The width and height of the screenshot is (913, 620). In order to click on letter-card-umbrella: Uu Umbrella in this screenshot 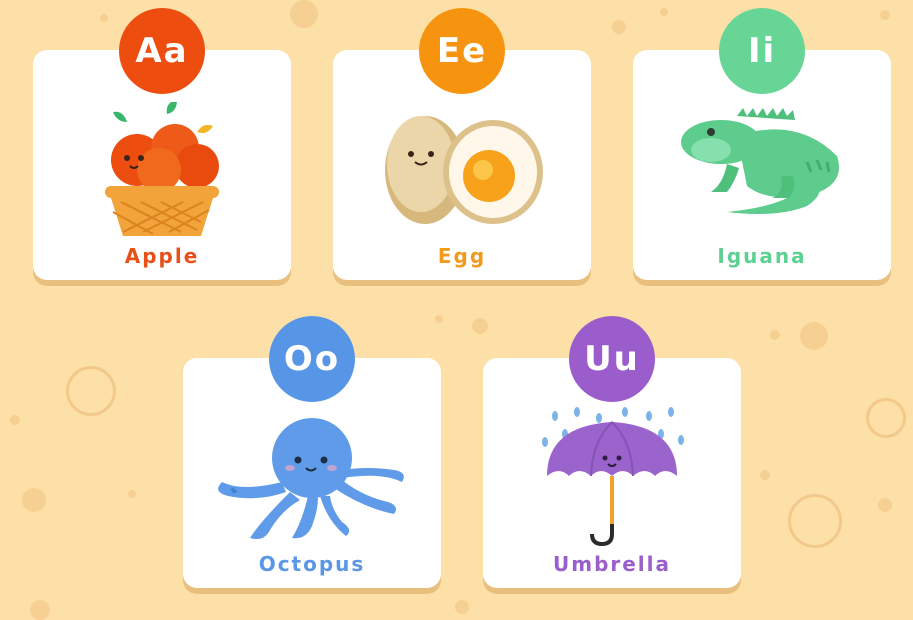, I will do `click(612, 452)`.